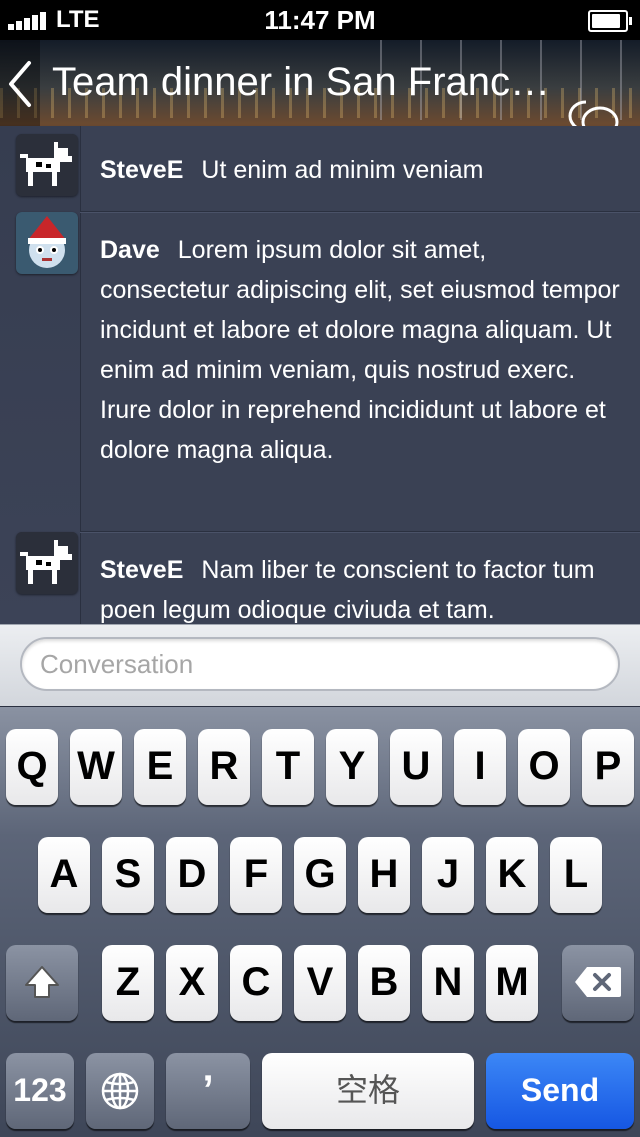  What do you see at coordinates (192, 983) in the screenshot?
I see `key-x: X` at bounding box center [192, 983].